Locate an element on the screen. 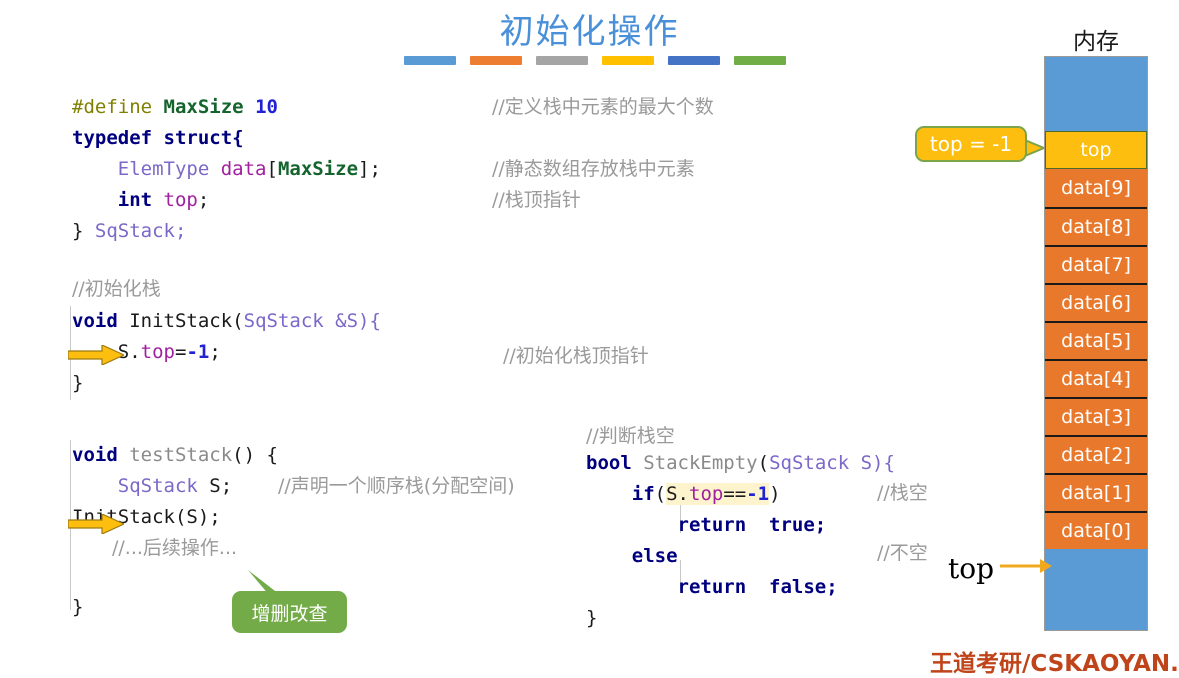 The height and width of the screenshot is (678, 1179). yellow-callout-top-value: top = -1 is located at coordinates (971, 144).